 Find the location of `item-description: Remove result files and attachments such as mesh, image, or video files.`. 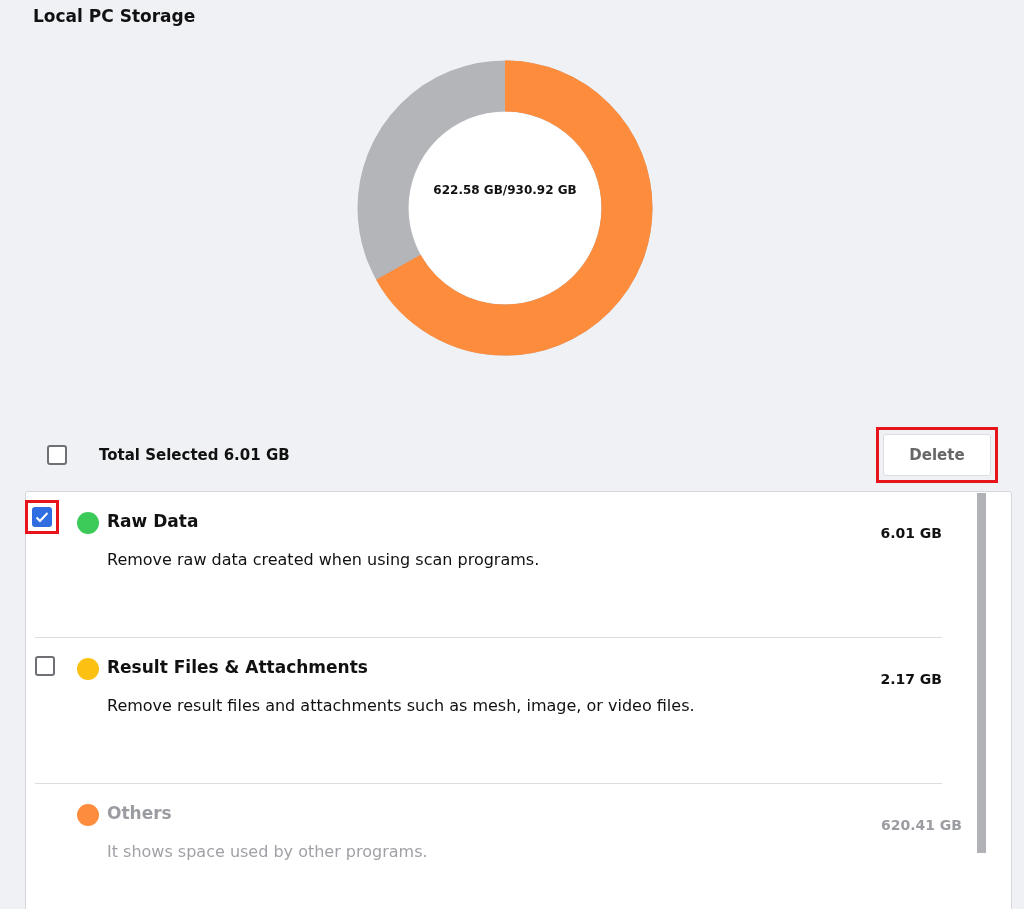

item-description: Remove result files and attachments such as mesh, image, or video files. is located at coordinates (401, 705).